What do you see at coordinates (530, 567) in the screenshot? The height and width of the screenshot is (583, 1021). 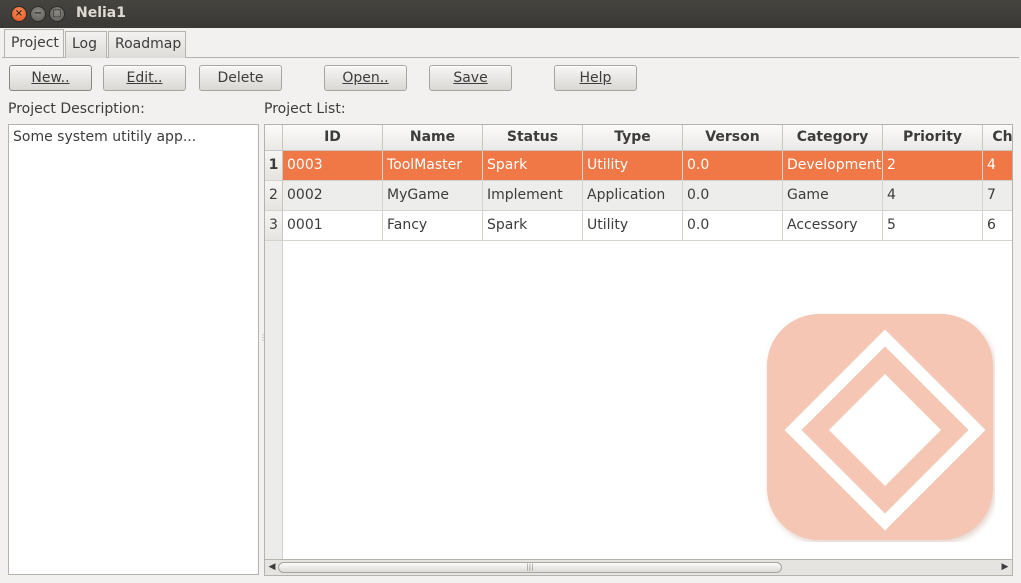 I see `scrollbar-thumb: |||` at bounding box center [530, 567].